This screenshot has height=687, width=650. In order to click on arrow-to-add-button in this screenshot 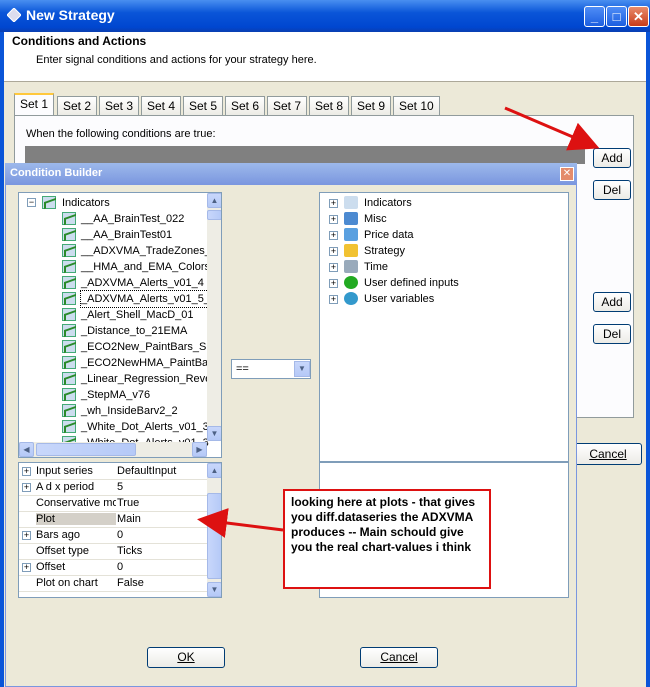, I will do `click(552, 128)`.